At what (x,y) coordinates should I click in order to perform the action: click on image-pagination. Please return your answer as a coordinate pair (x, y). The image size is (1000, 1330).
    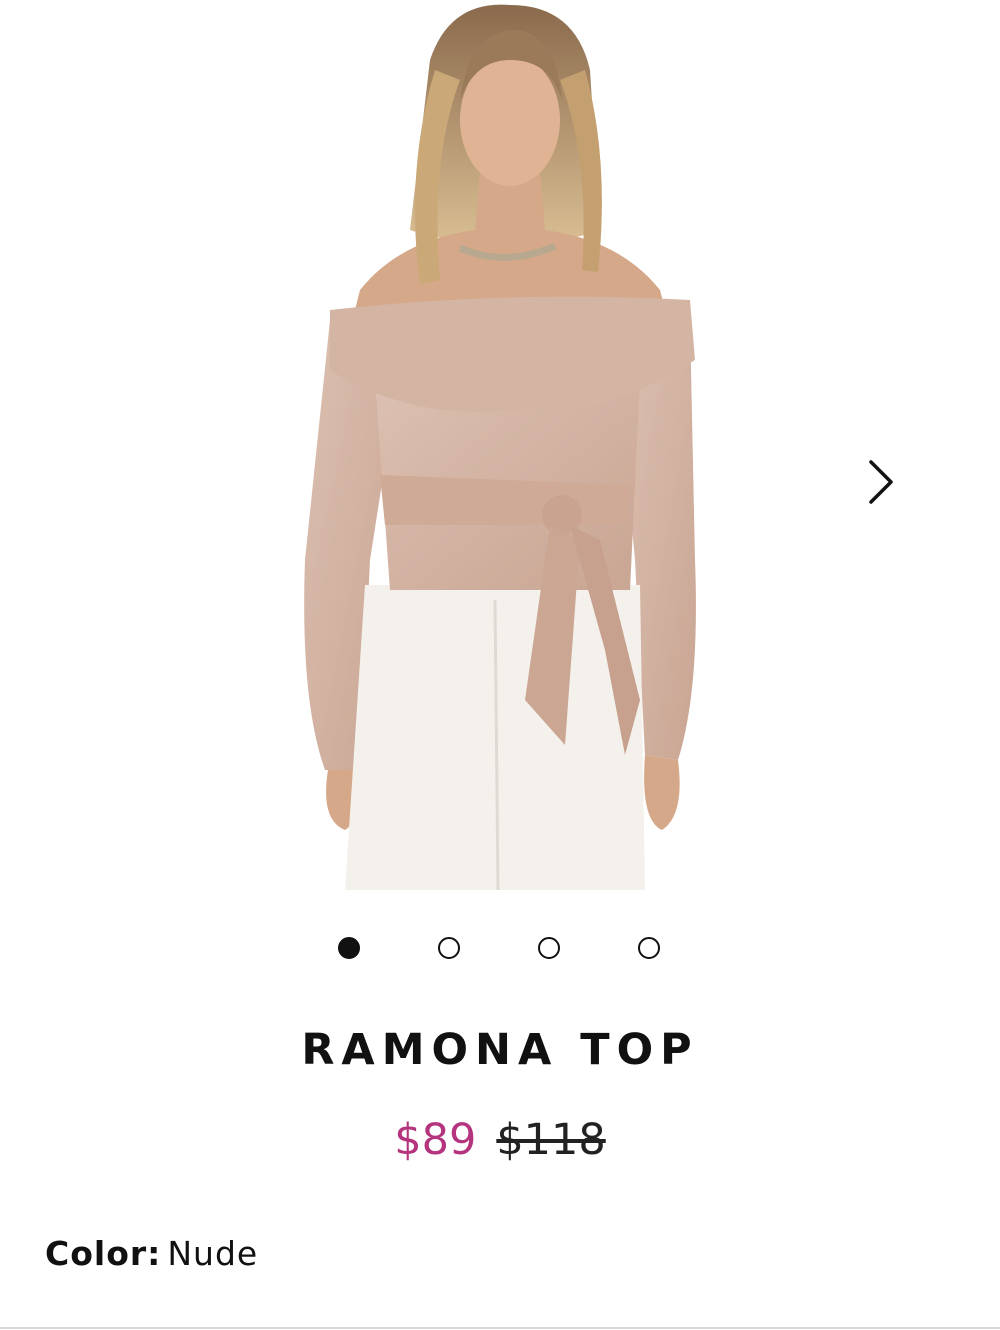
    Looking at the image, I should click on (500, 948).